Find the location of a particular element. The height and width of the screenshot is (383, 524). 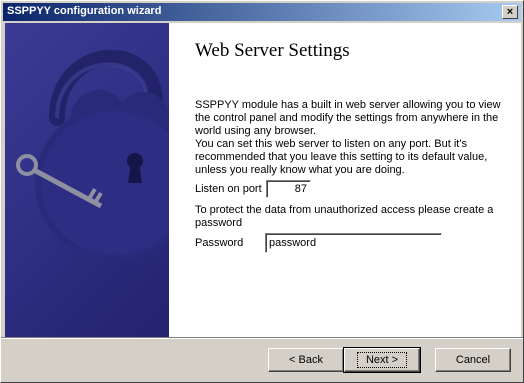

window-title: SSPPYY configuration wizard is located at coordinates (84, 11).